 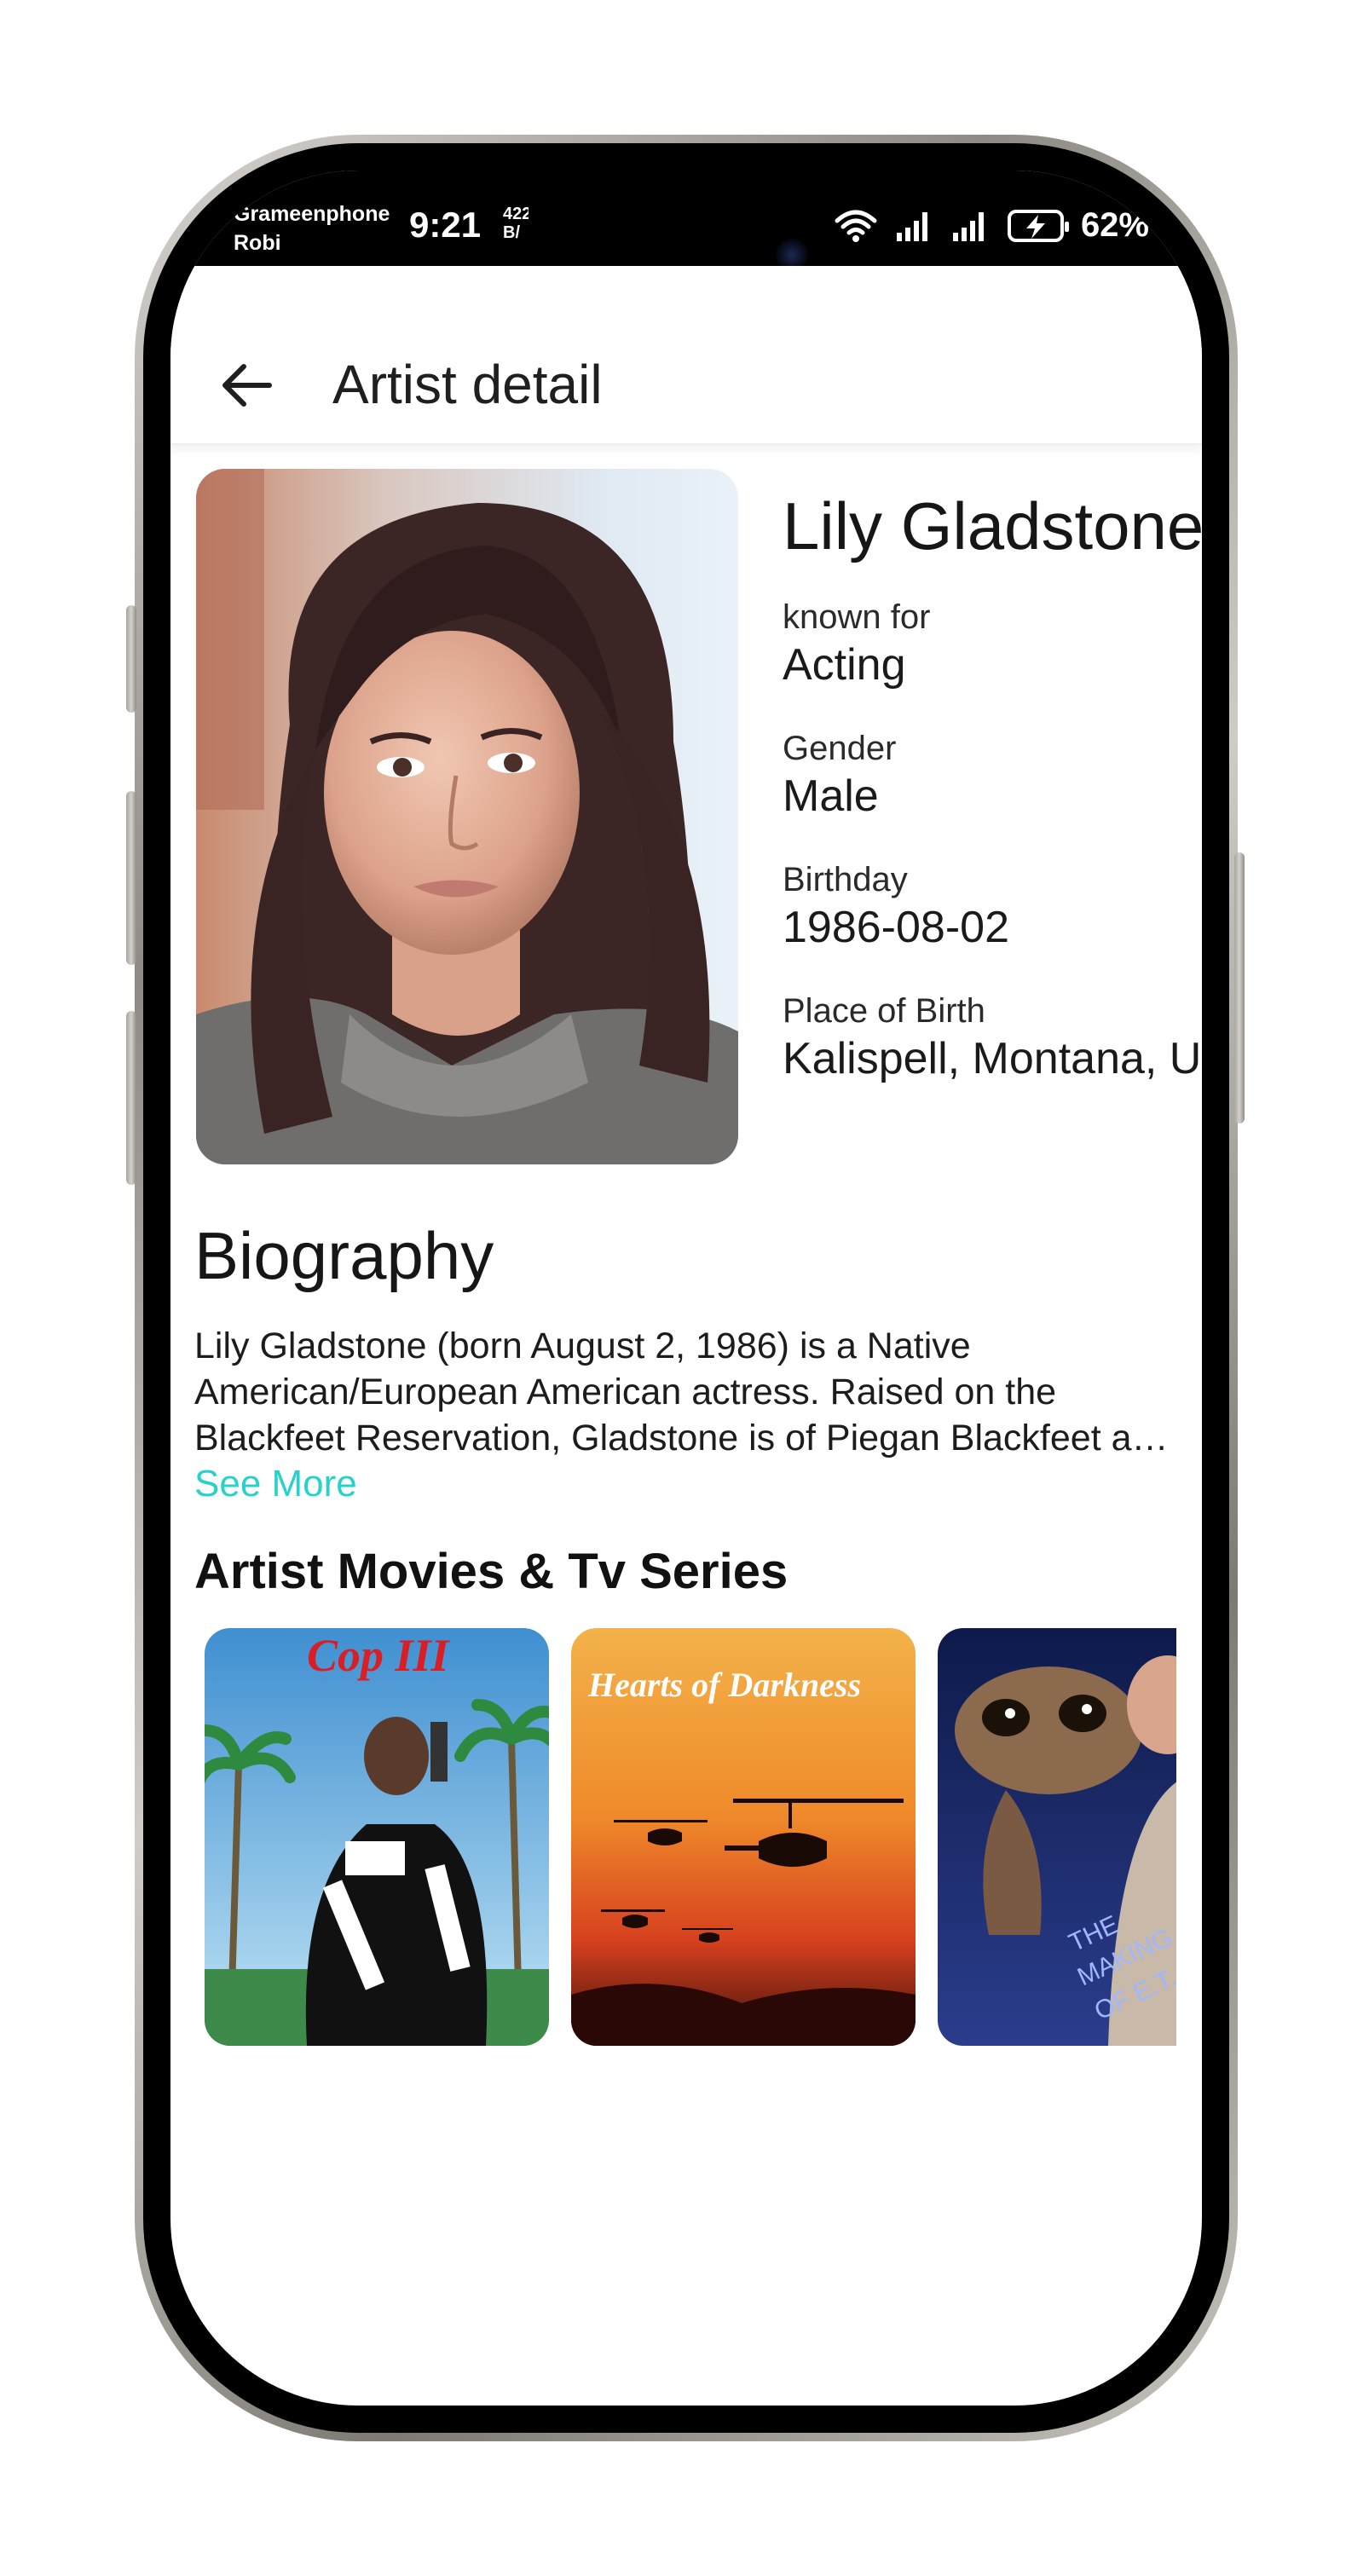 I want to click on movie-poster-3: THE MAKING OF E.T., so click(x=1057, y=1837).